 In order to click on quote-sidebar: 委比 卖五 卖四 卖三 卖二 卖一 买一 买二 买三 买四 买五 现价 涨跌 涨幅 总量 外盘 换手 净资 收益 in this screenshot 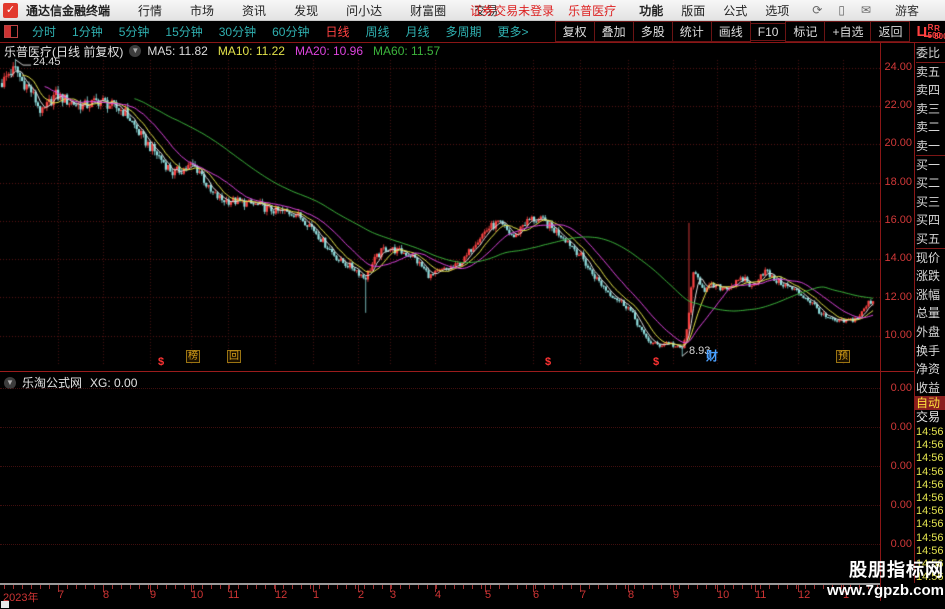, I will do `click(930, 221)`.